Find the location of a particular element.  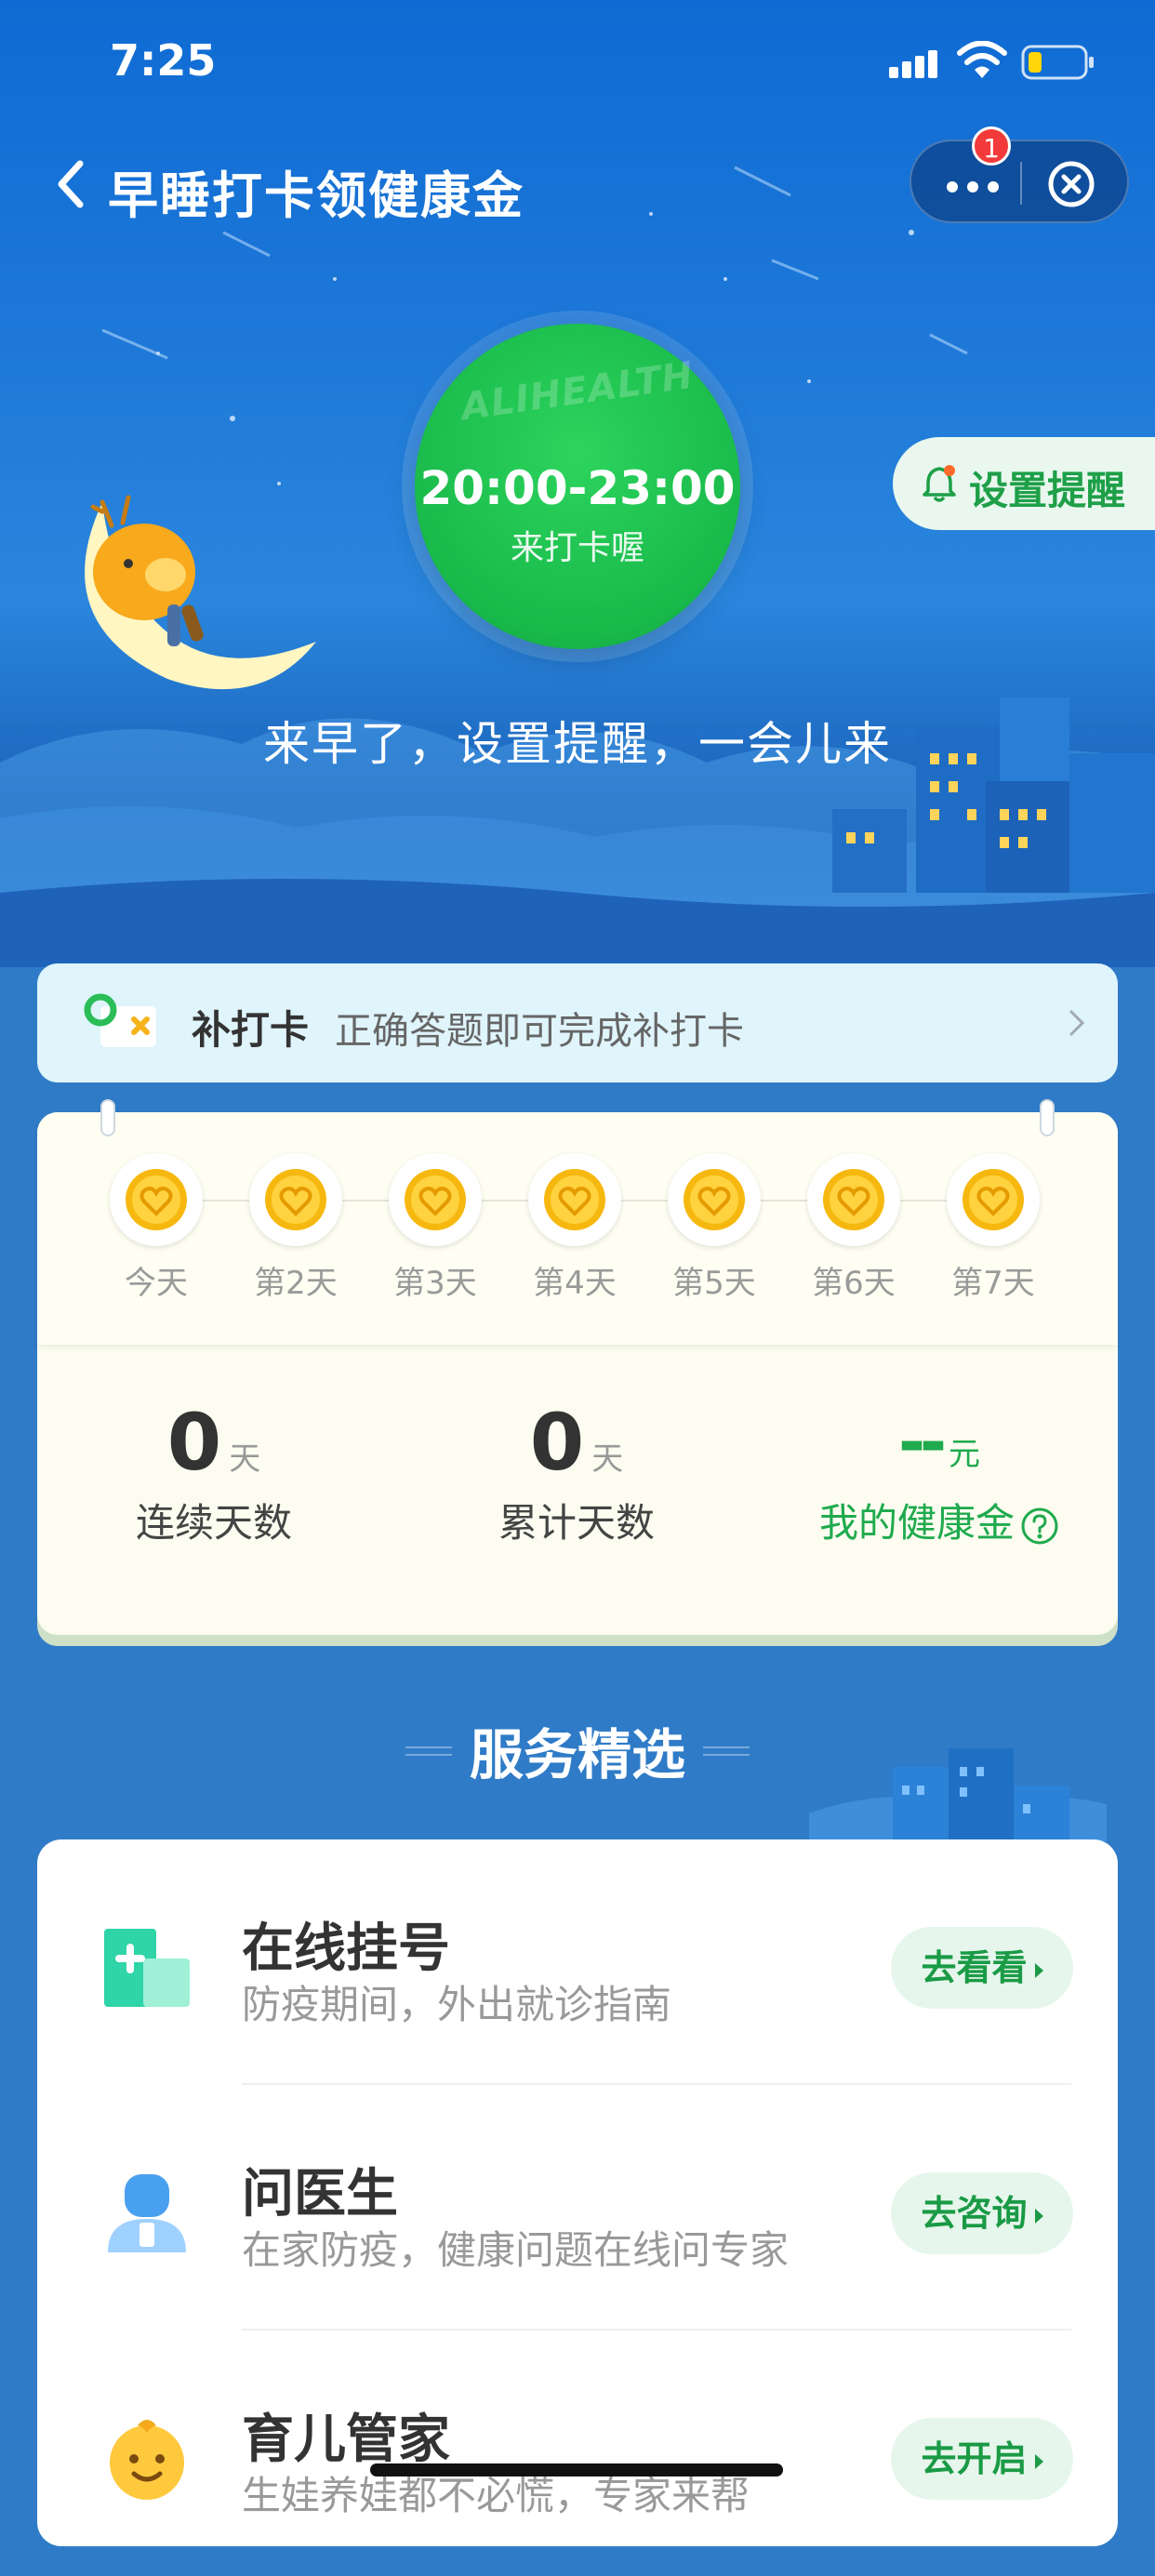

service-description: 在家防疫，健康问题在线问专家 is located at coordinates (516, 2250).